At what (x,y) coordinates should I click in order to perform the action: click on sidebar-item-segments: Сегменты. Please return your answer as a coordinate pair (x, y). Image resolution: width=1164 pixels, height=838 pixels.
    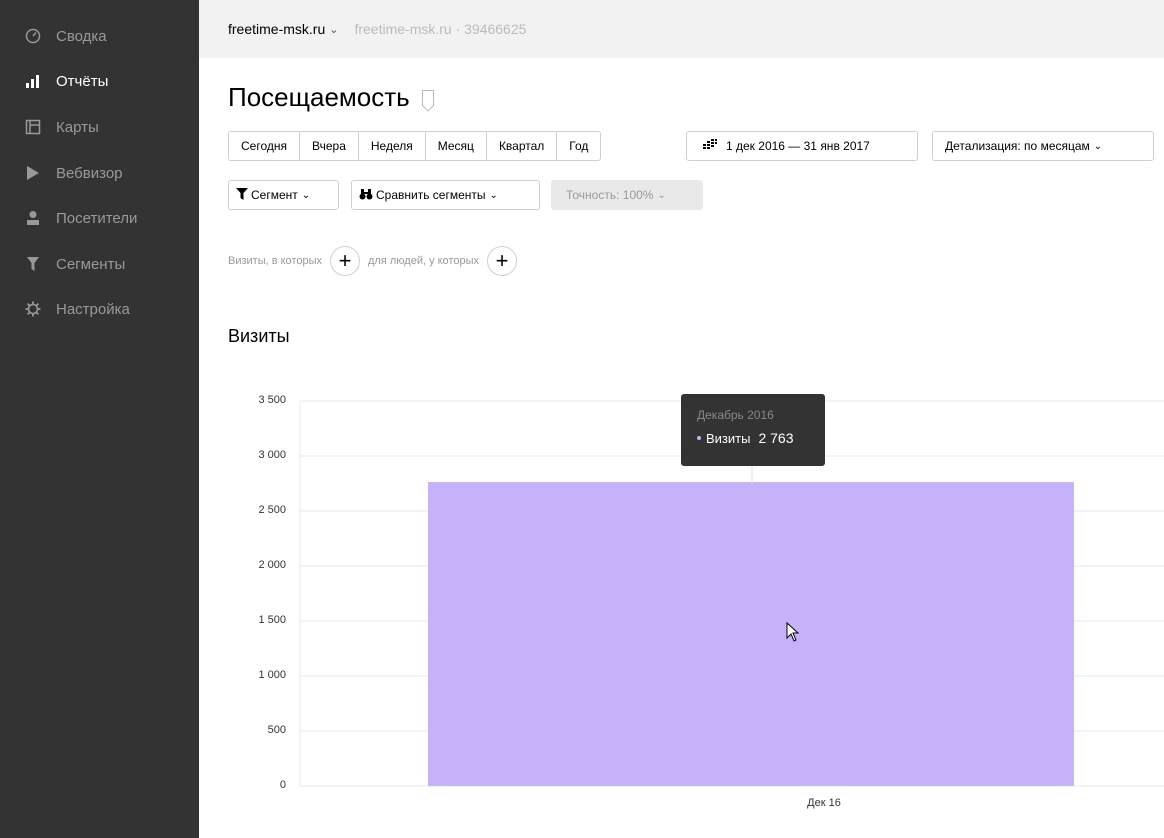
    Looking at the image, I should click on (99, 264).